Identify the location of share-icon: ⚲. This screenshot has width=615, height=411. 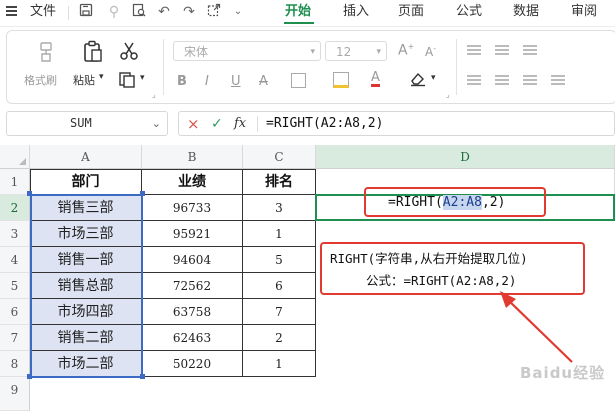
(114, 12).